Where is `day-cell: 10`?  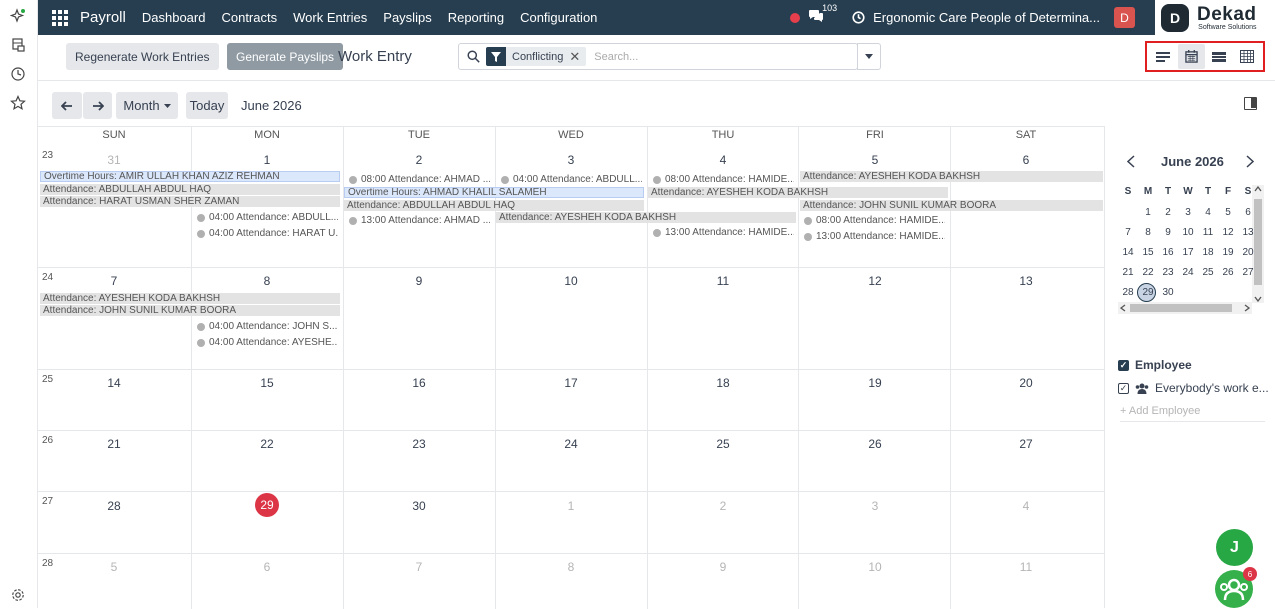
day-cell: 10 is located at coordinates (875, 567).